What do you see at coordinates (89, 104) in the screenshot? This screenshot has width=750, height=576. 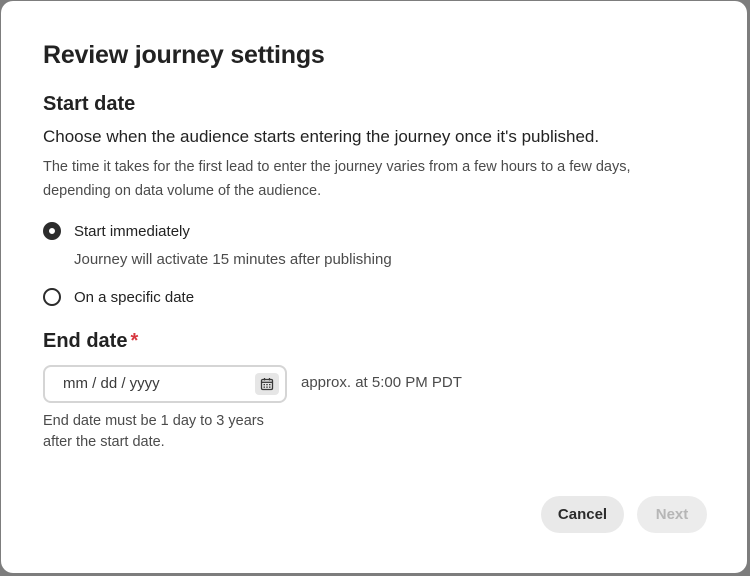 I see `start-date-heading: Start date` at bounding box center [89, 104].